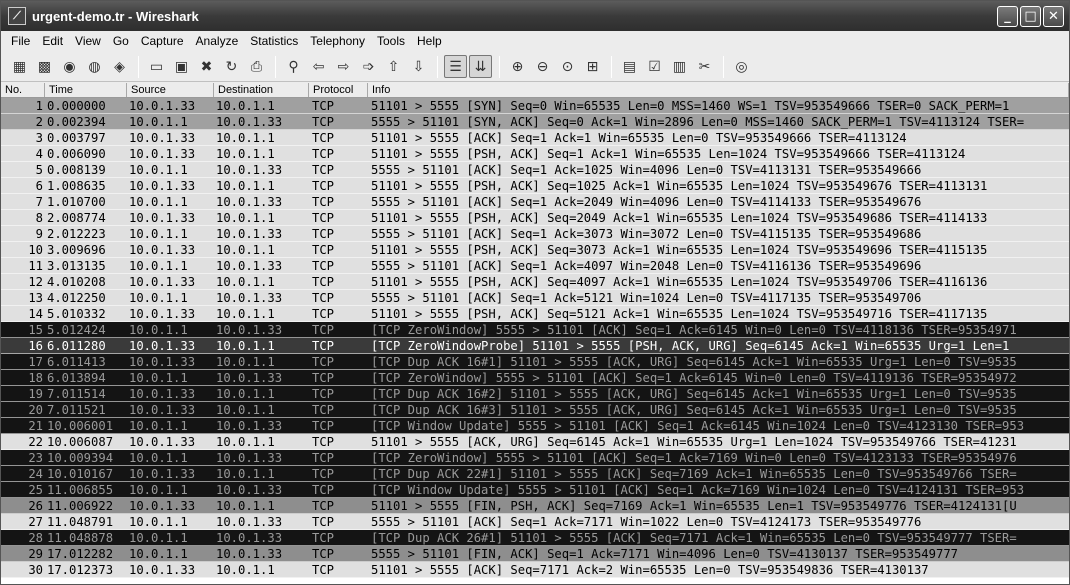  Describe the element at coordinates (567, 66) in the screenshot. I see `normal-size-icon: ⊙` at that location.